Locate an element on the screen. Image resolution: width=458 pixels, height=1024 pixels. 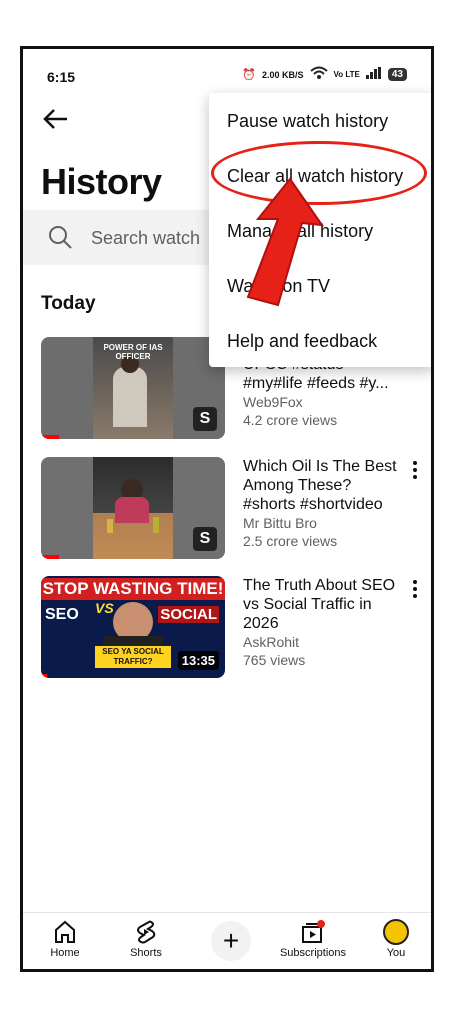
thumbnail-caption-left: SEO is located at coordinates (62, 614).